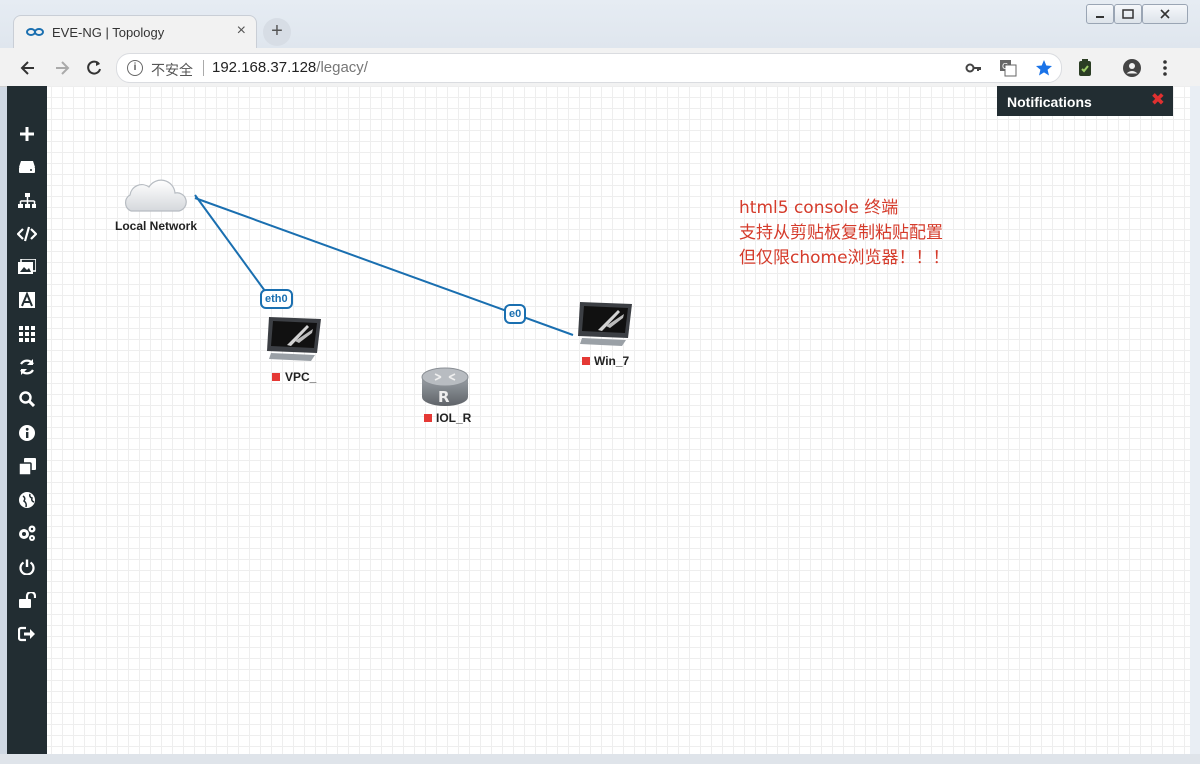  What do you see at coordinates (172, 70) in the screenshot?
I see `security-label: 不安全` at bounding box center [172, 70].